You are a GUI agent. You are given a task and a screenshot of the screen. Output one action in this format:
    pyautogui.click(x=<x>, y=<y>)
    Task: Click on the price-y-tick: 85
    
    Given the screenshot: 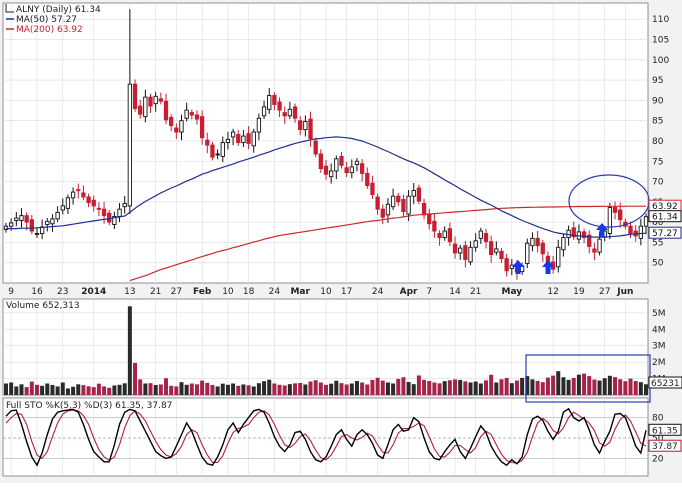 What is the action you would take?
    pyautogui.click(x=657, y=122)
    